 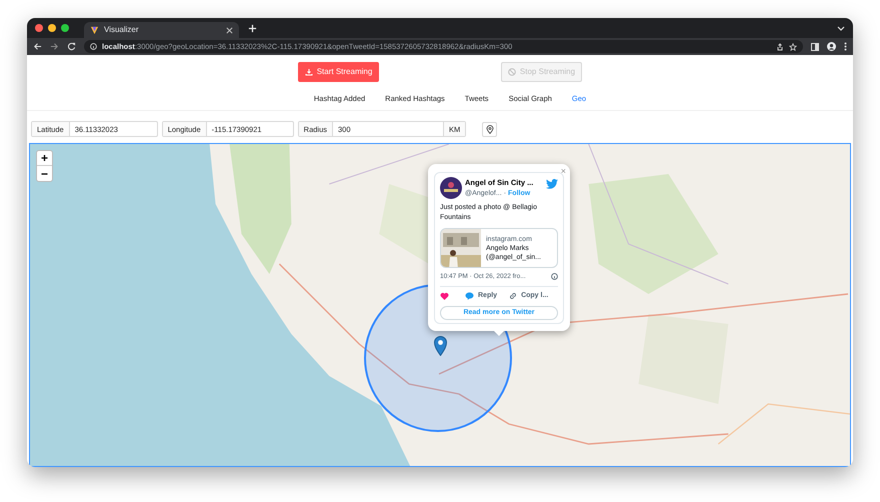 What do you see at coordinates (71, 46) in the screenshot?
I see `reload-icon` at bounding box center [71, 46].